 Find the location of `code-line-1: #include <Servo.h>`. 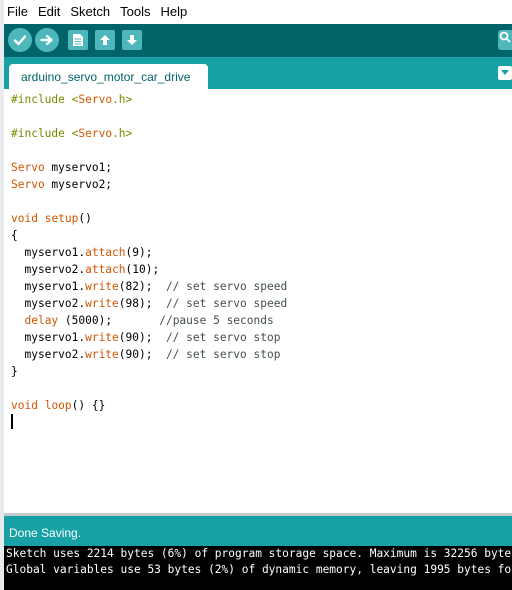

code-line-1: #include <Servo.h> is located at coordinates (71, 99).